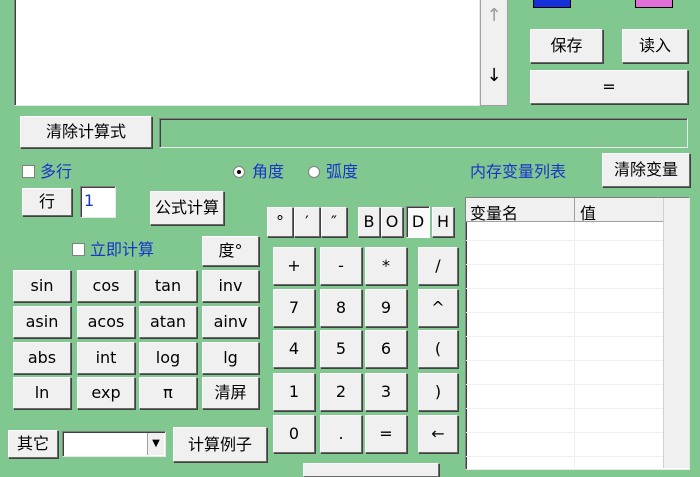 Image resolution: width=700 pixels, height=477 pixels. Describe the element at coordinates (294, 434) in the screenshot. I see `num-key-0: 0` at that location.